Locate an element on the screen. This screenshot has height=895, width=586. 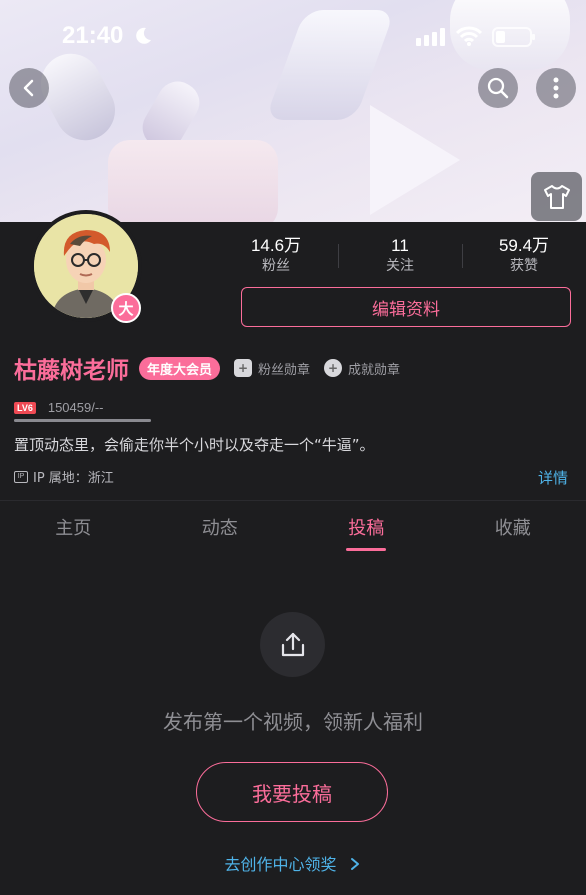
back-button is located at coordinates (29, 88).